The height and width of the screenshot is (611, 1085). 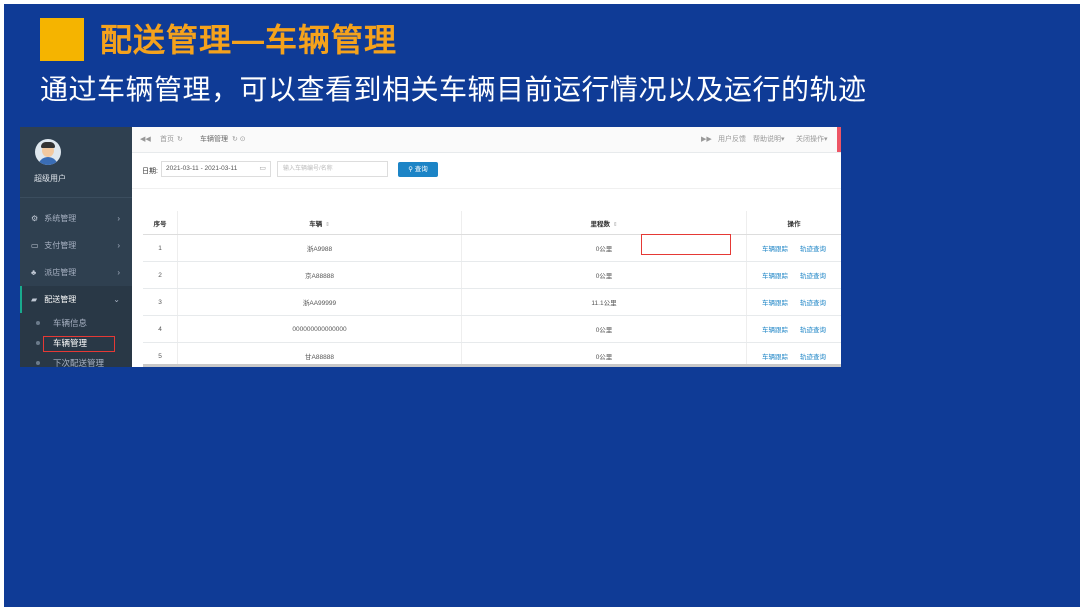 I want to click on exit-button, so click(x=839, y=139).